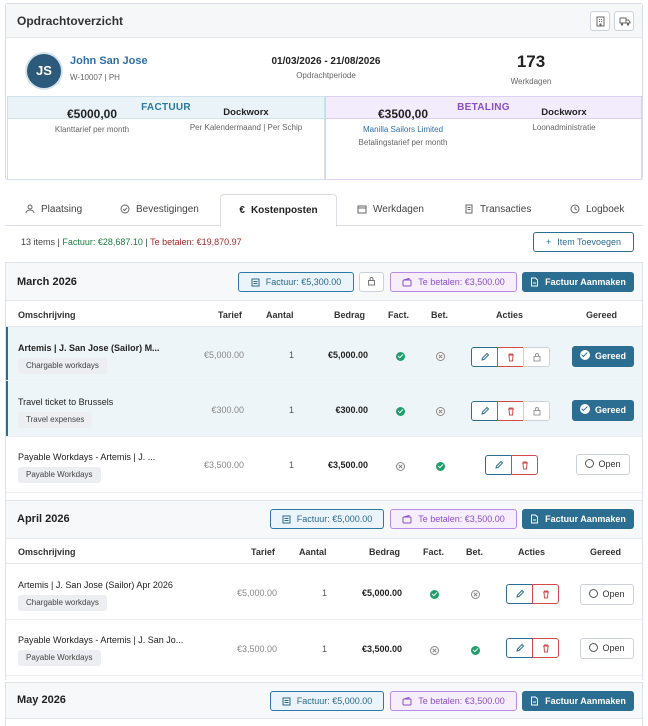 The height and width of the screenshot is (726, 648). What do you see at coordinates (609, 464) in the screenshot?
I see `done-label: Open` at bounding box center [609, 464].